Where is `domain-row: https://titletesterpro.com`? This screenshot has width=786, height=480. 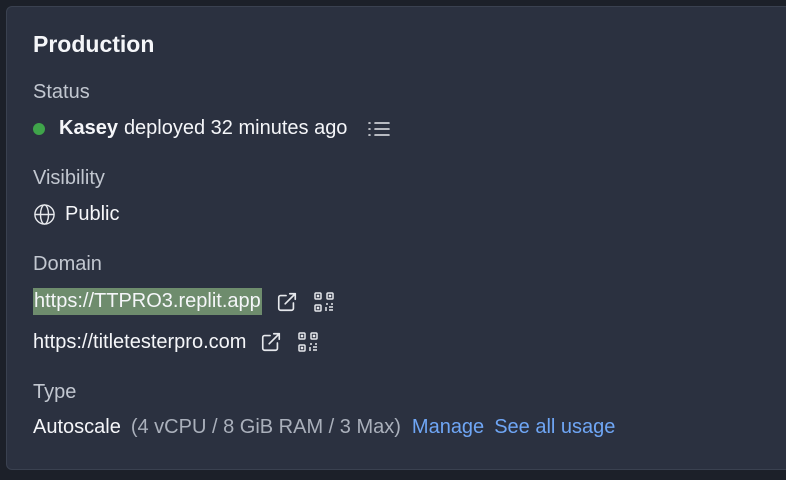 domain-row: https://titletesterpro.com is located at coordinates (176, 342).